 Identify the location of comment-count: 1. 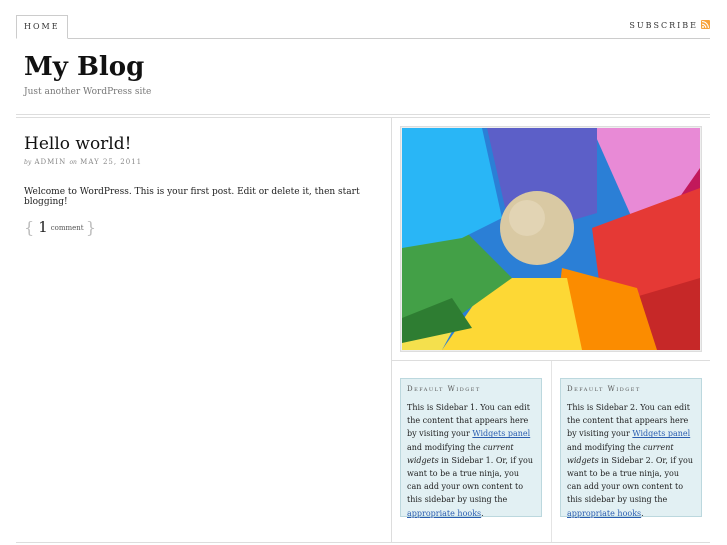
(43, 227).